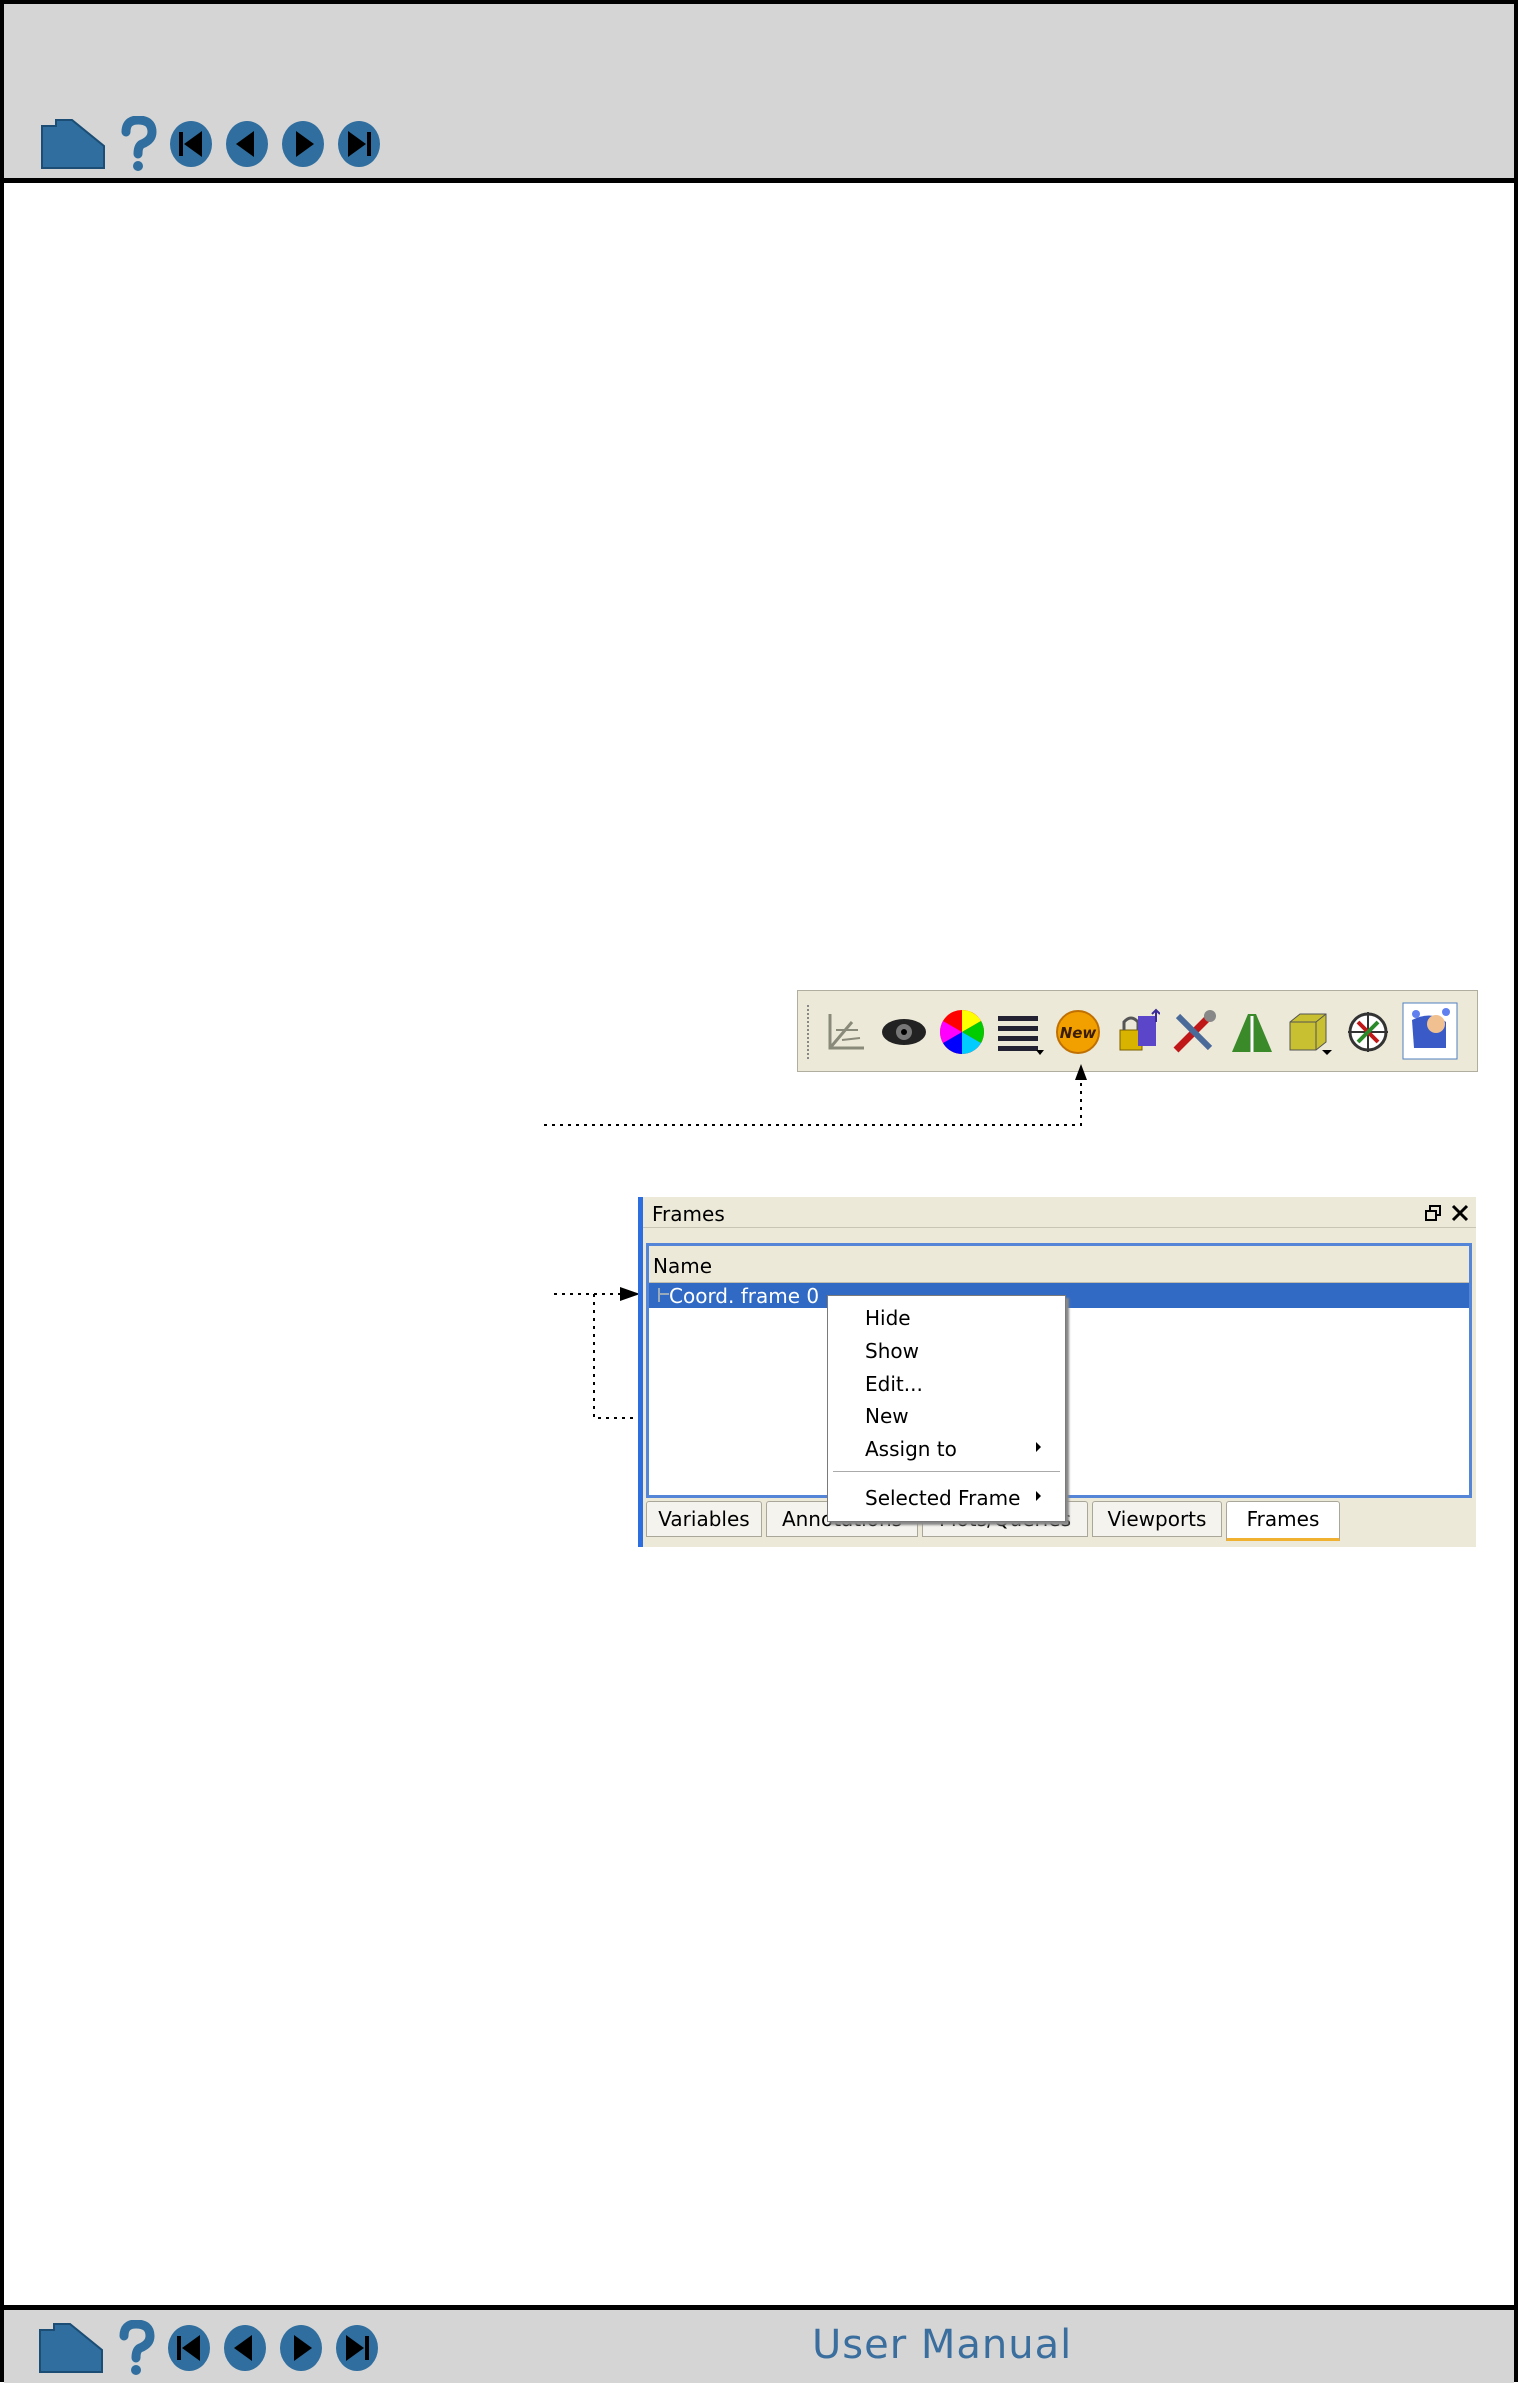 Image resolution: width=1518 pixels, height=2383 pixels. I want to click on menu-item-new: New, so click(887, 1416).